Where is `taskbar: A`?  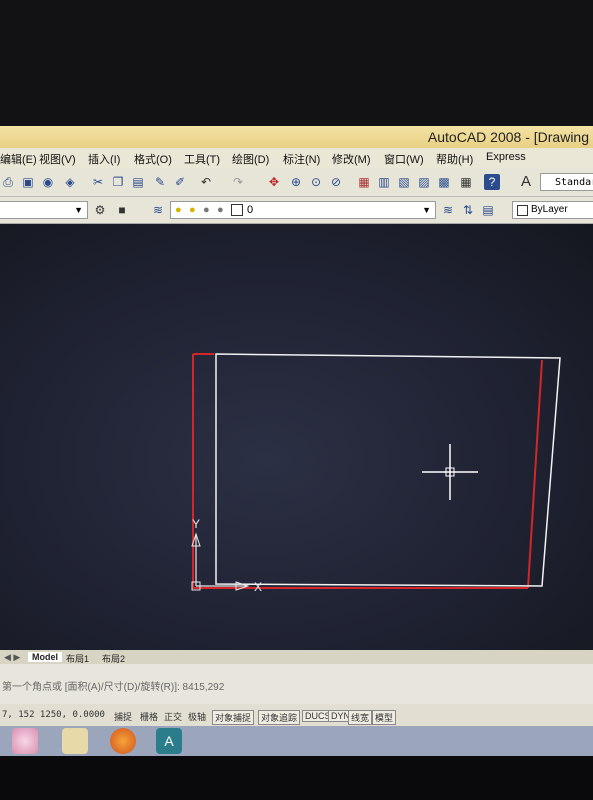 taskbar: A is located at coordinates (296, 741).